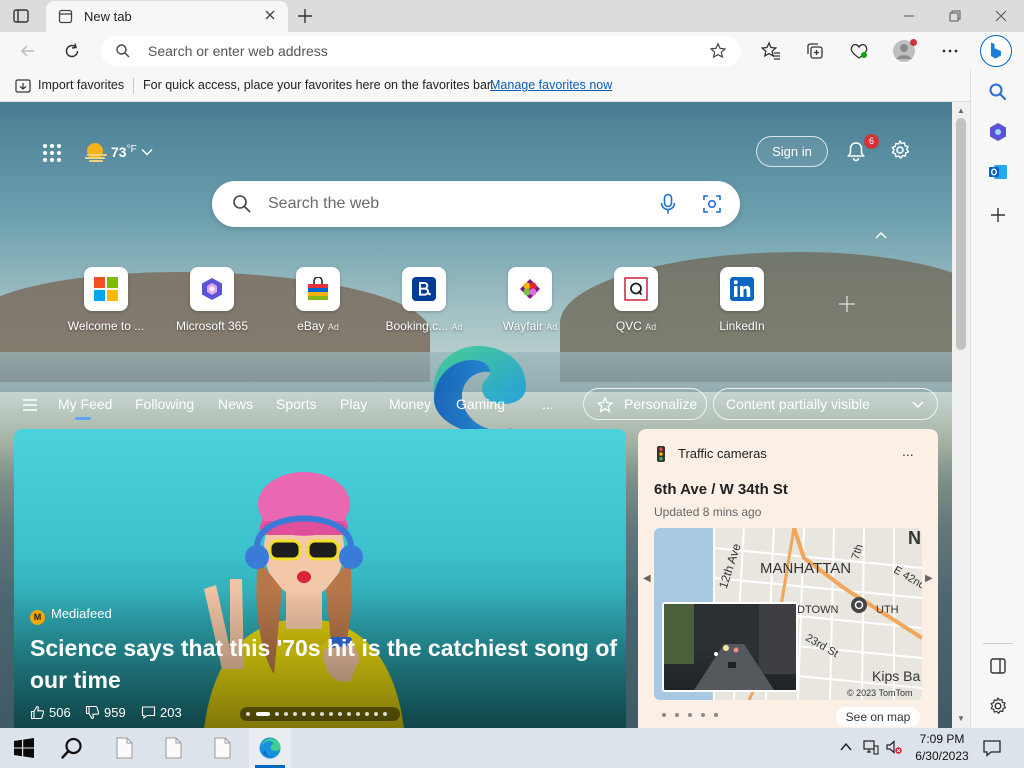  What do you see at coordinates (167, 16) in the screenshot?
I see `tab-new-tab: New tab` at bounding box center [167, 16].